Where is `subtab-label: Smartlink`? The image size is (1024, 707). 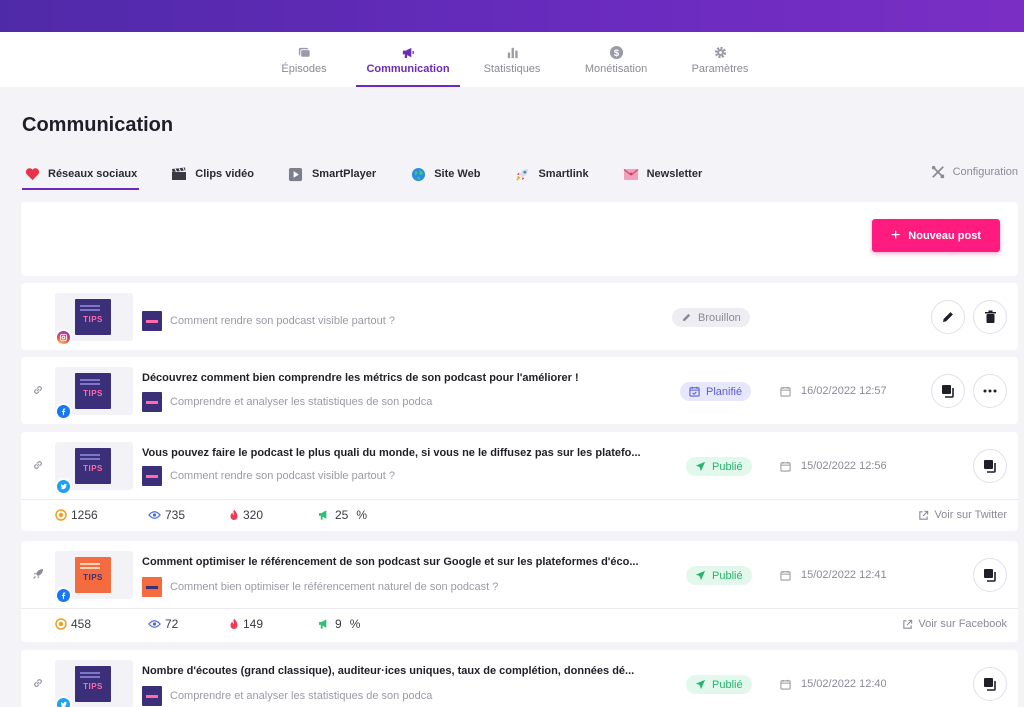
subtab-label: Smartlink is located at coordinates (563, 174).